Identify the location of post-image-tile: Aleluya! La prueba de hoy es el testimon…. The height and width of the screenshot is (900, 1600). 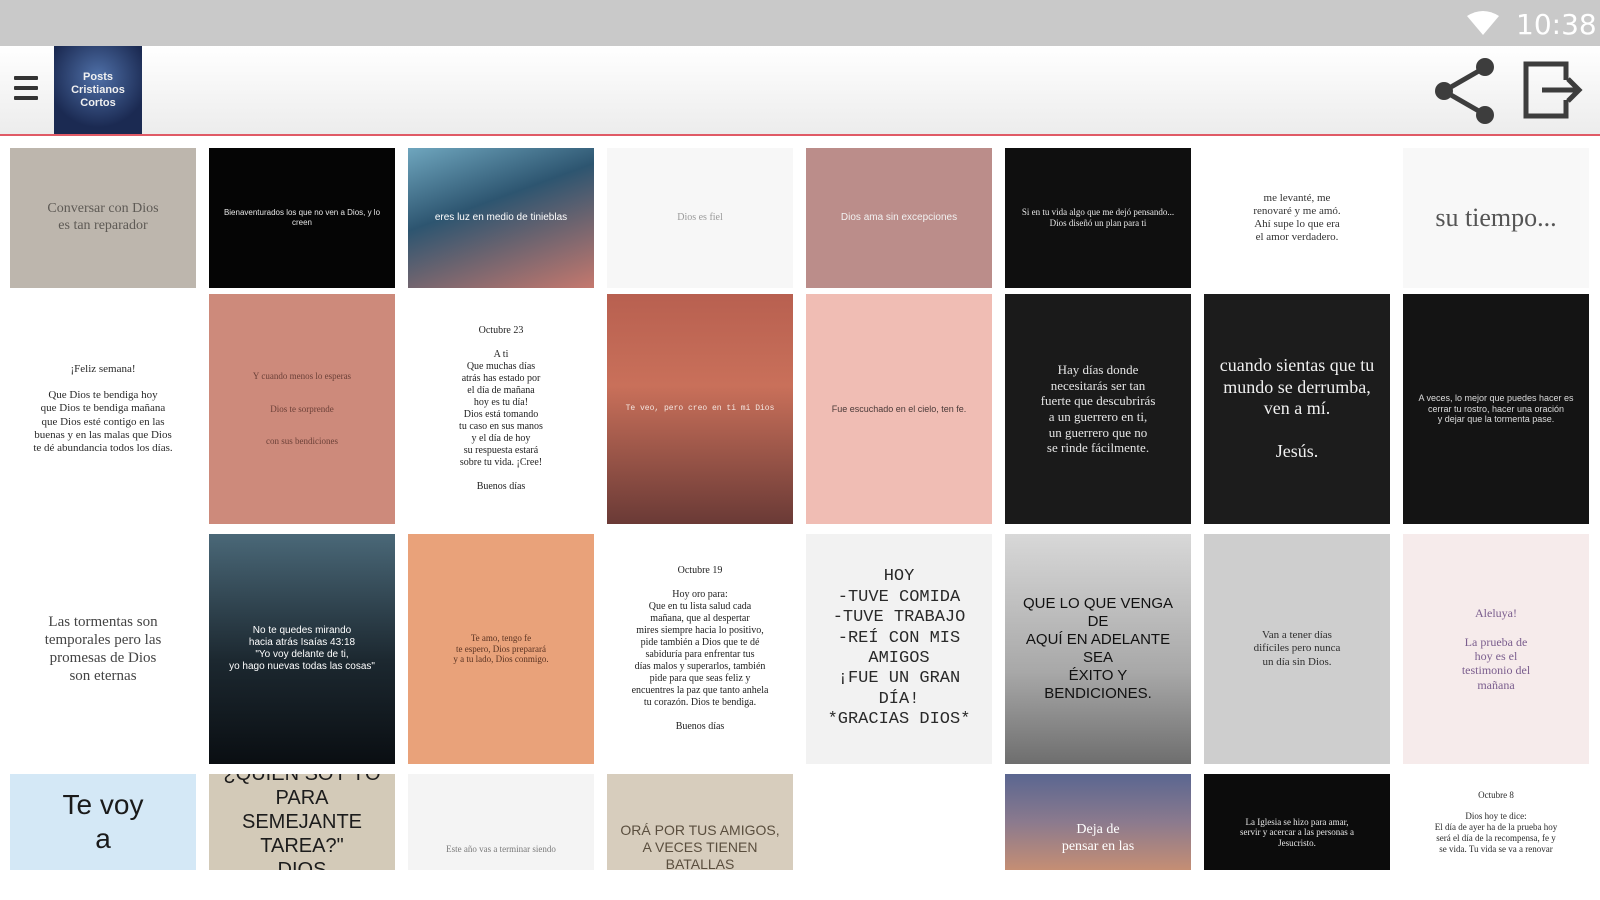
(1496, 649).